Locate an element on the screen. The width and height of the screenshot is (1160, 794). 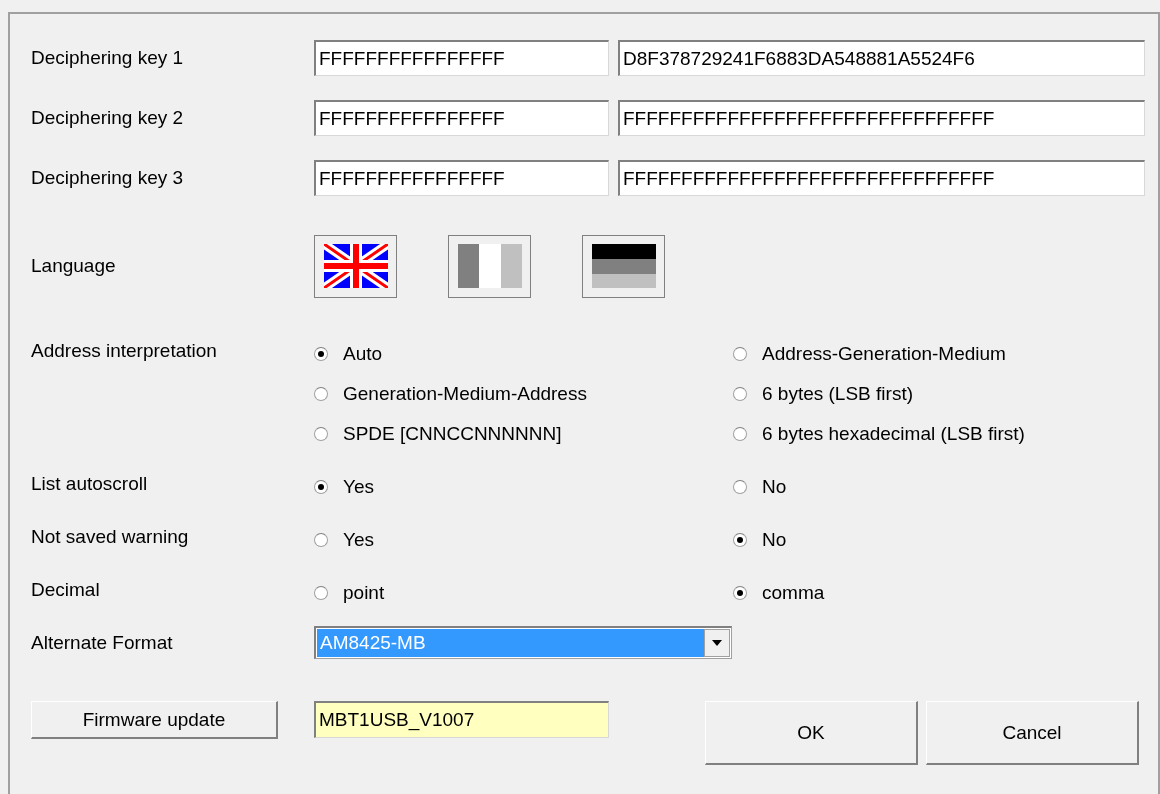
radio-option: 6 bytes hexadecimal (LSB first) is located at coordinates (943, 433).